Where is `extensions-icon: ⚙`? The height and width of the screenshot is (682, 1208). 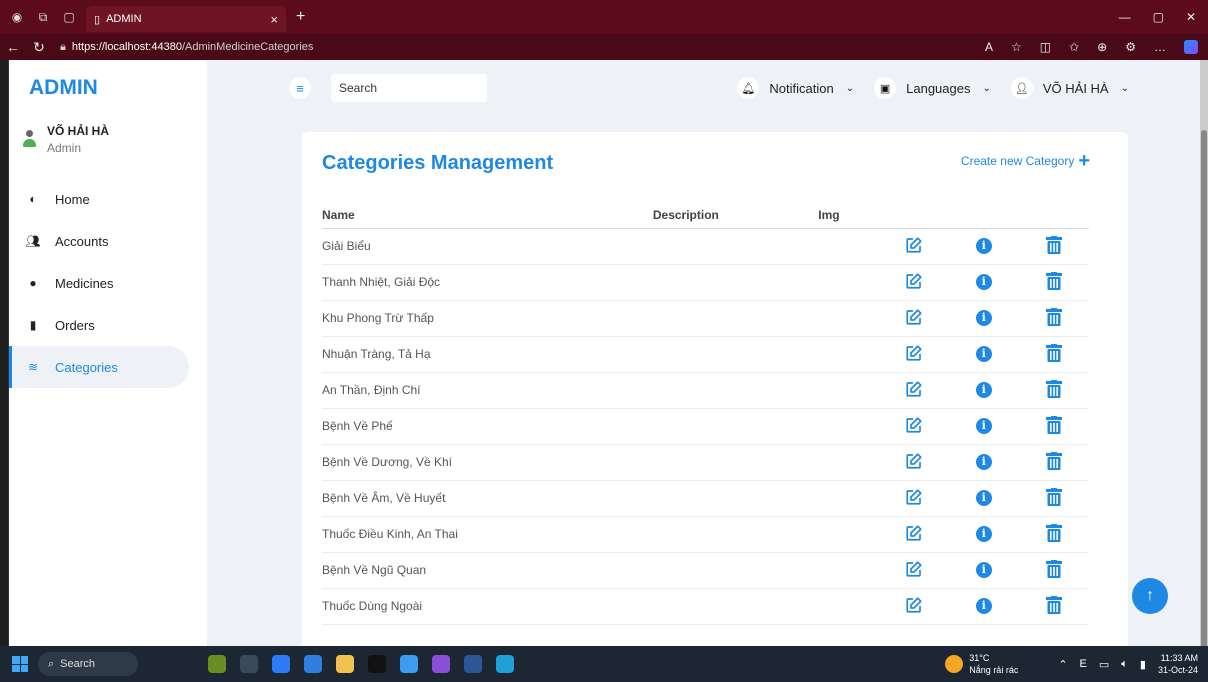 extensions-icon: ⚙ is located at coordinates (1130, 47).